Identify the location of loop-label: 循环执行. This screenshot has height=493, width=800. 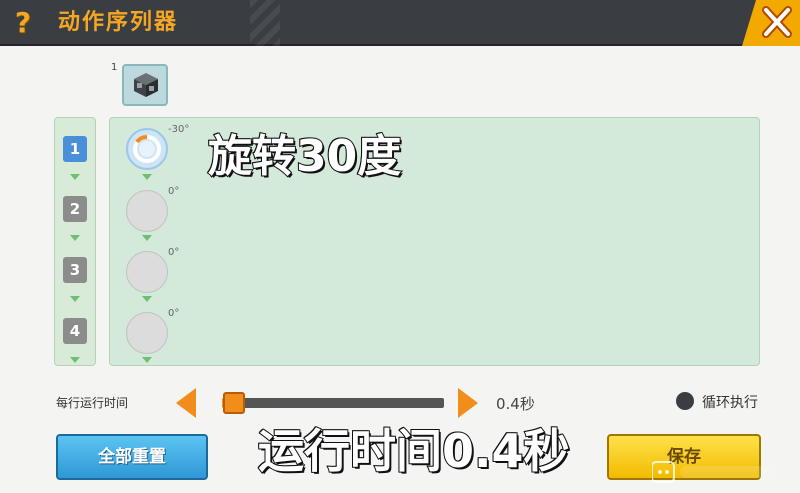
(730, 403).